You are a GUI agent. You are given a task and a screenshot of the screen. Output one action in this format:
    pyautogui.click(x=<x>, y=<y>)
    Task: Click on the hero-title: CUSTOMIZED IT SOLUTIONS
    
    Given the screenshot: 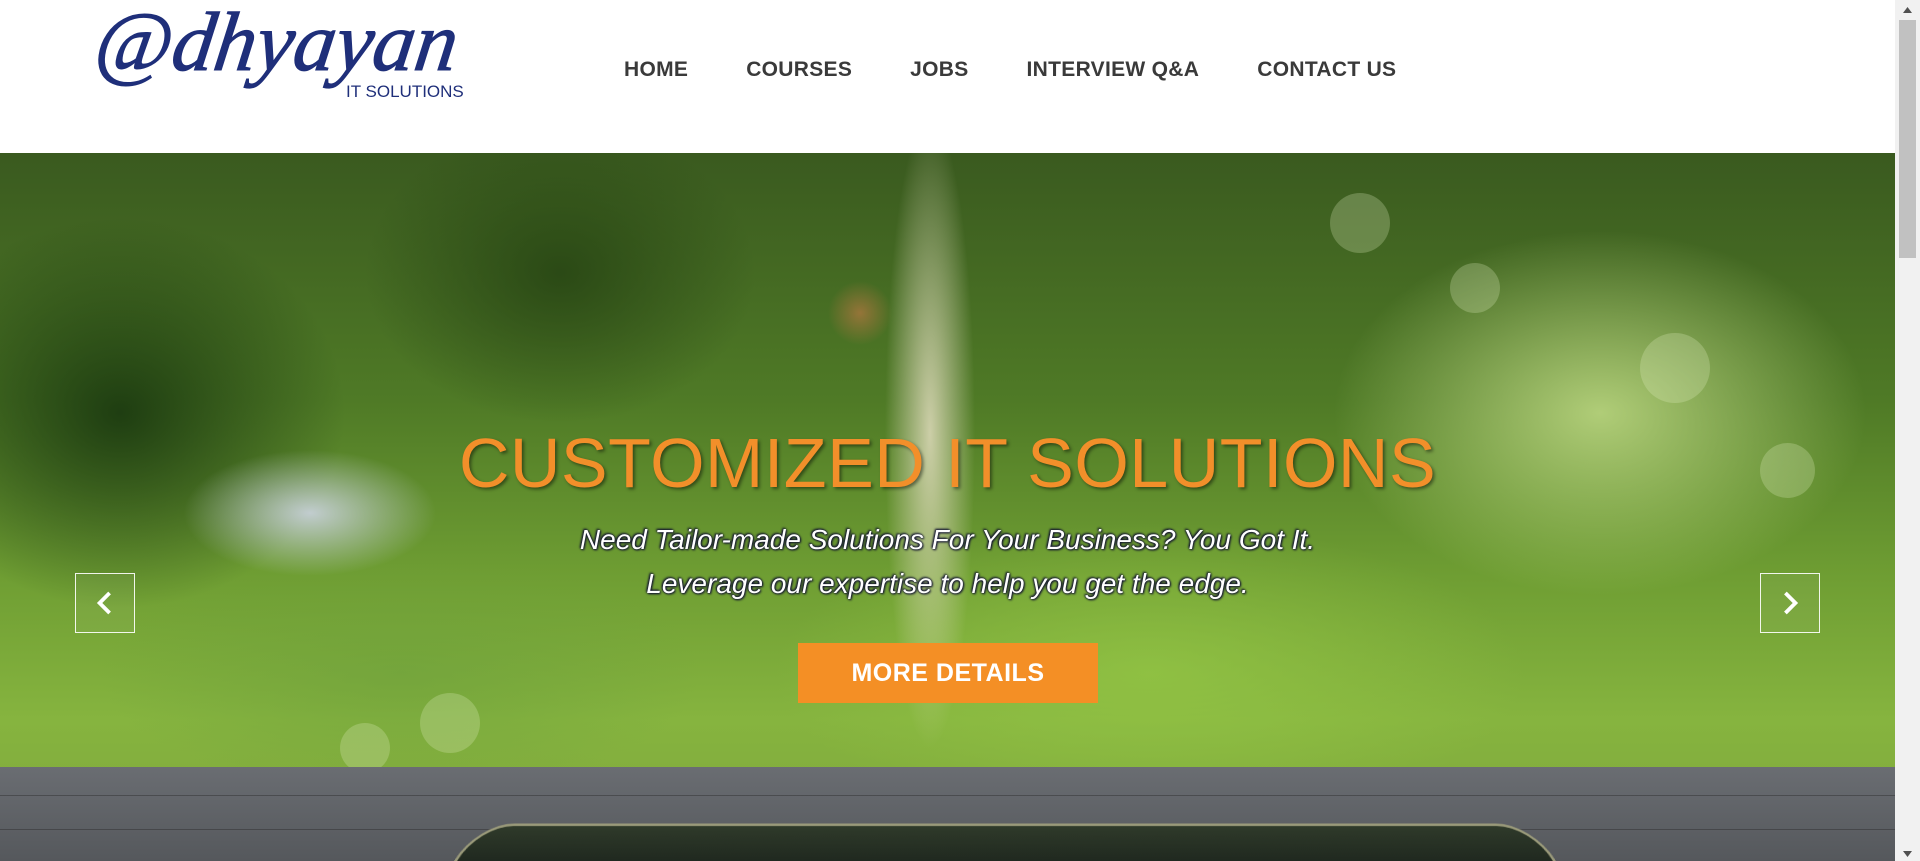 What is the action you would take?
    pyautogui.click(x=947, y=463)
    